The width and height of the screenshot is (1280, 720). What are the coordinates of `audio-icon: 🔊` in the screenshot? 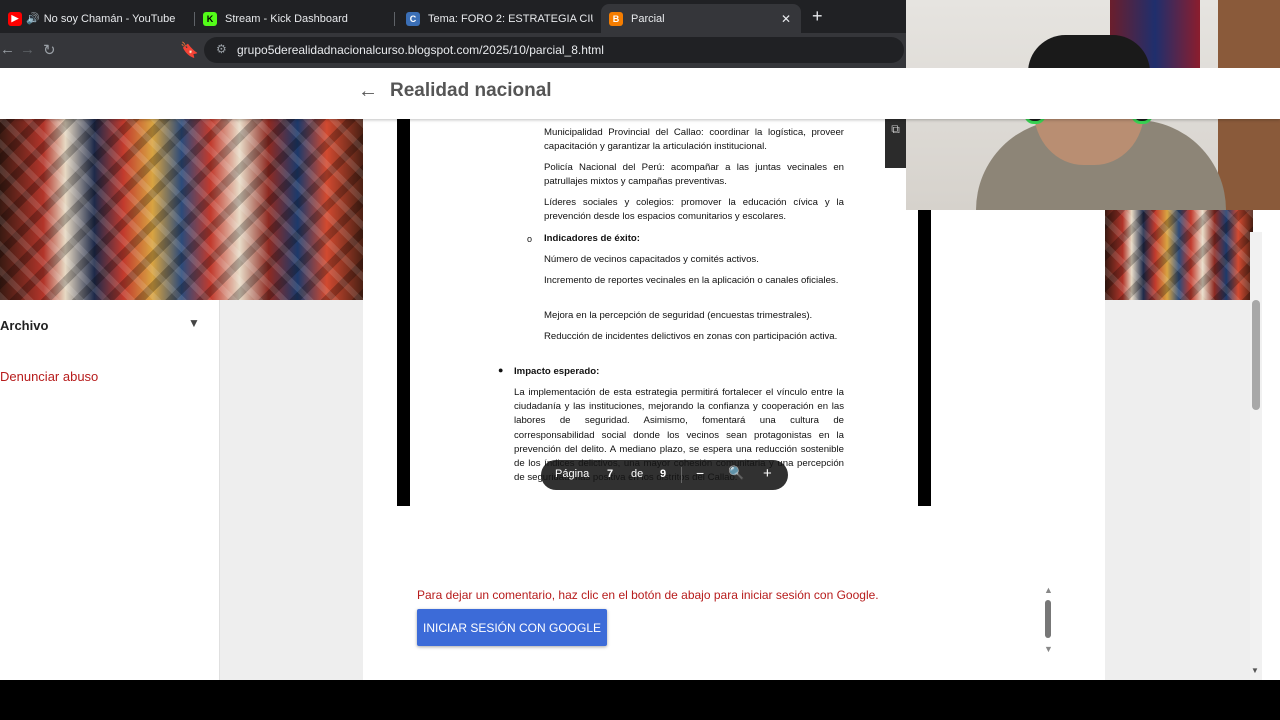 It's located at (33, 19).